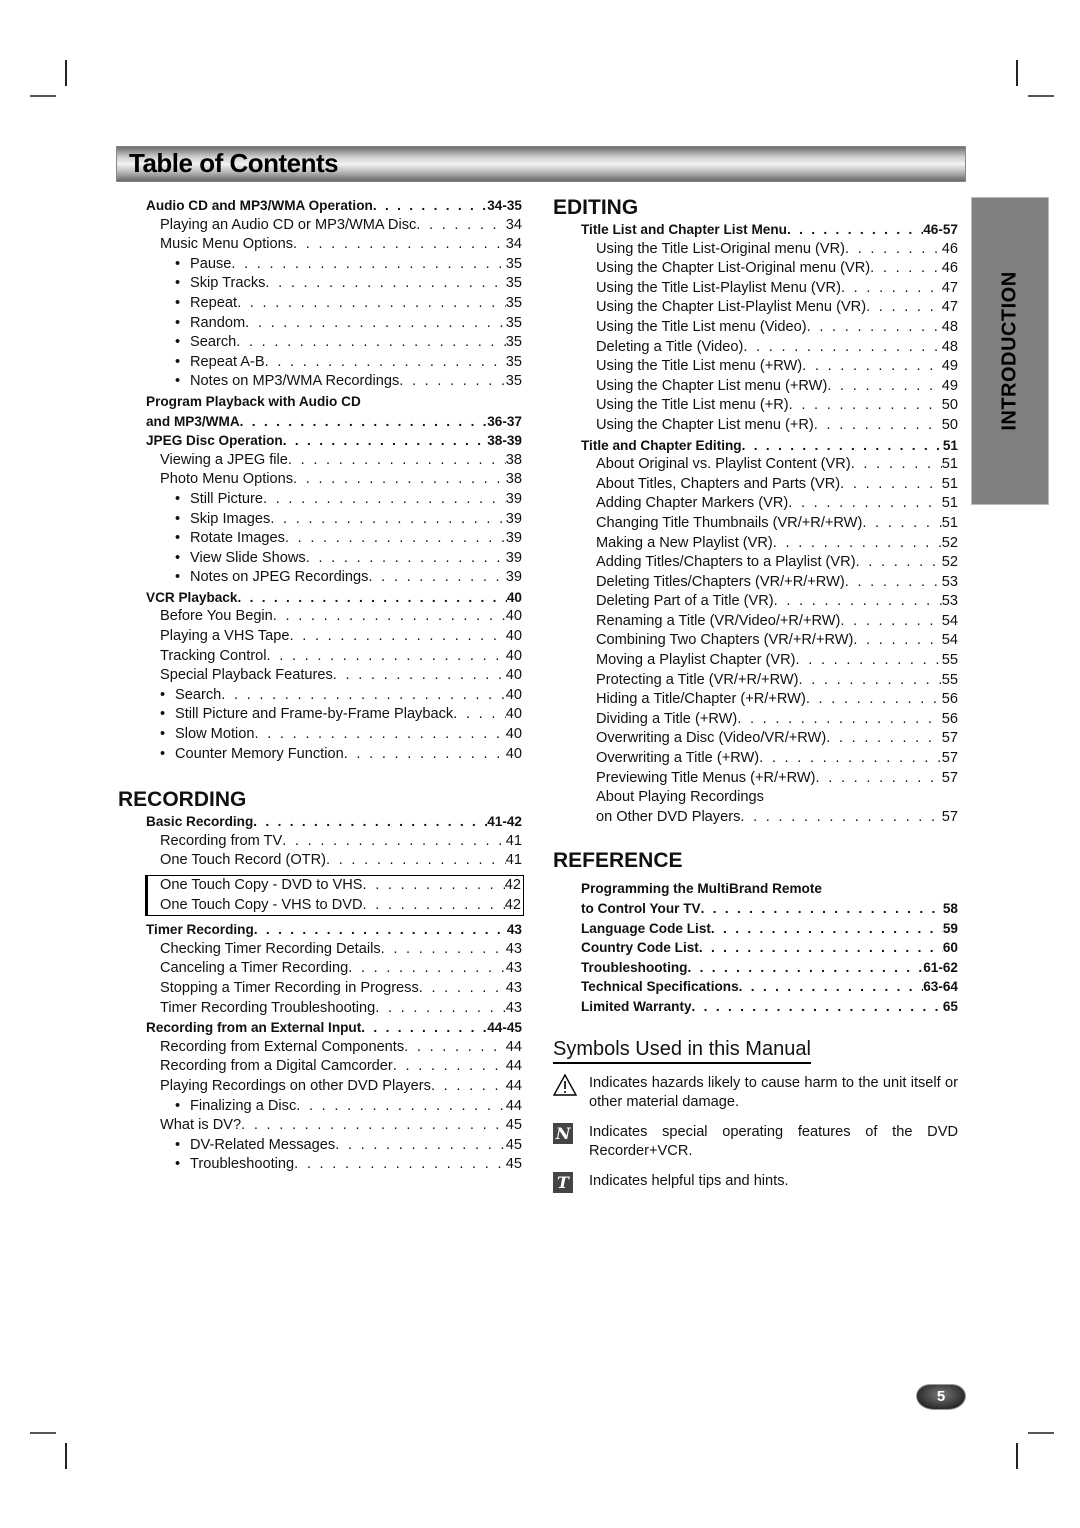  Describe the element at coordinates (320, 245) in the screenshot. I see `toc-entry: Music Menu Options 34` at that location.